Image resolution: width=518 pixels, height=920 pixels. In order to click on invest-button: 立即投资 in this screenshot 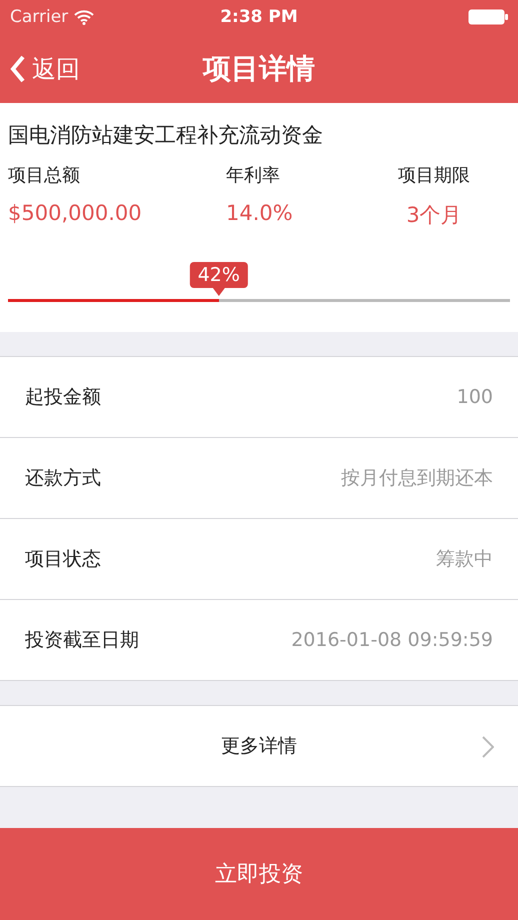, I will do `click(259, 874)`.